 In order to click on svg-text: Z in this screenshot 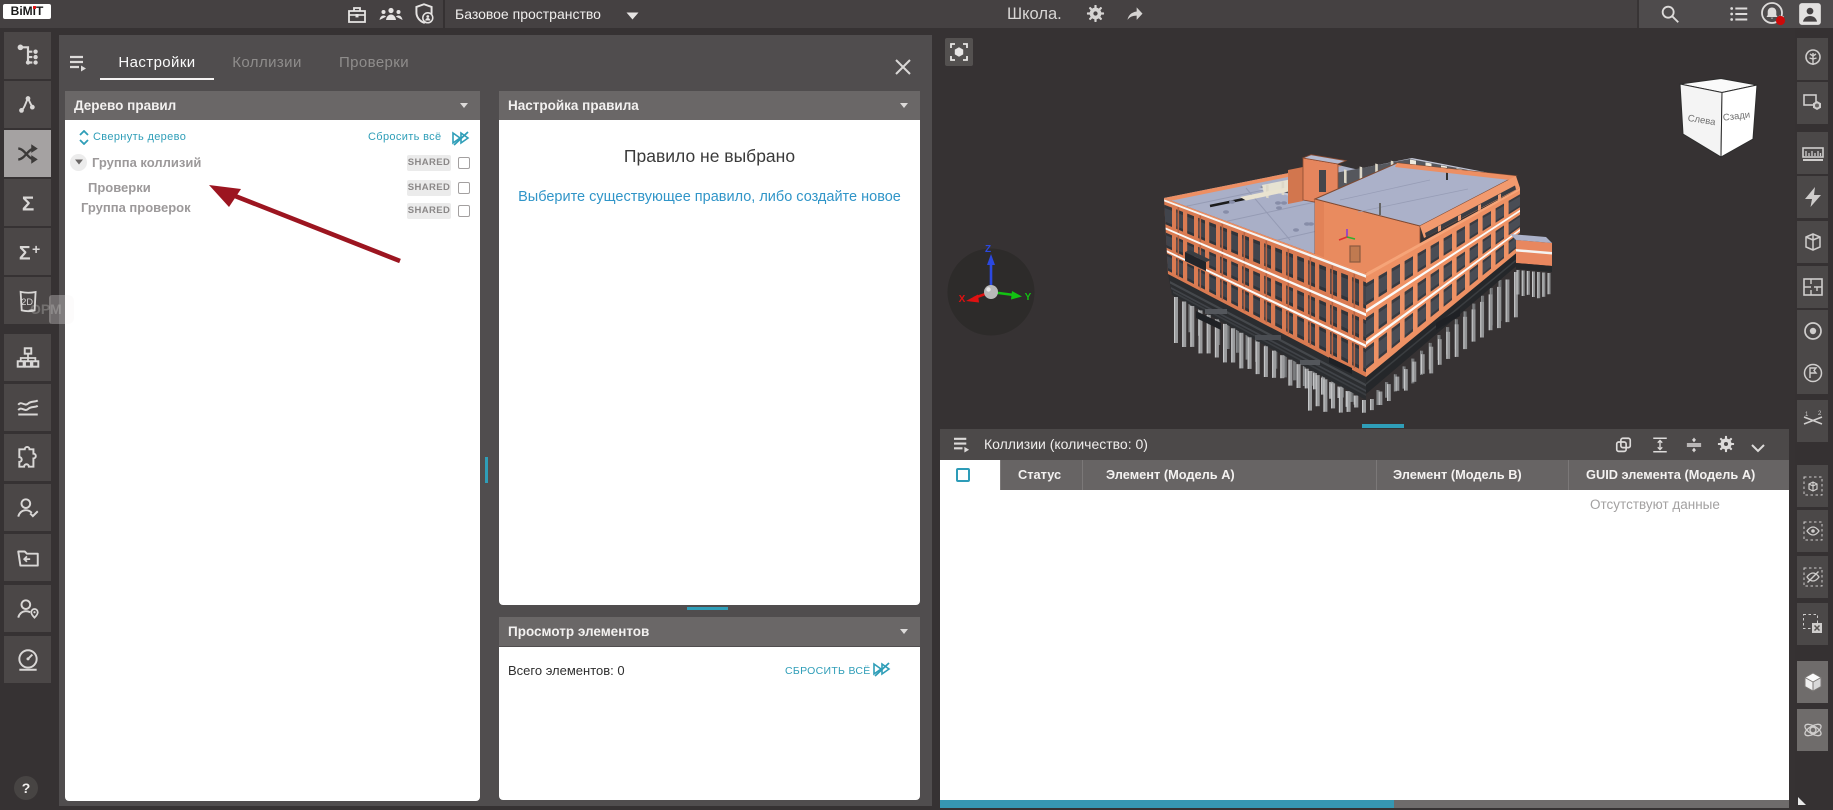, I will do `click(988, 249)`.